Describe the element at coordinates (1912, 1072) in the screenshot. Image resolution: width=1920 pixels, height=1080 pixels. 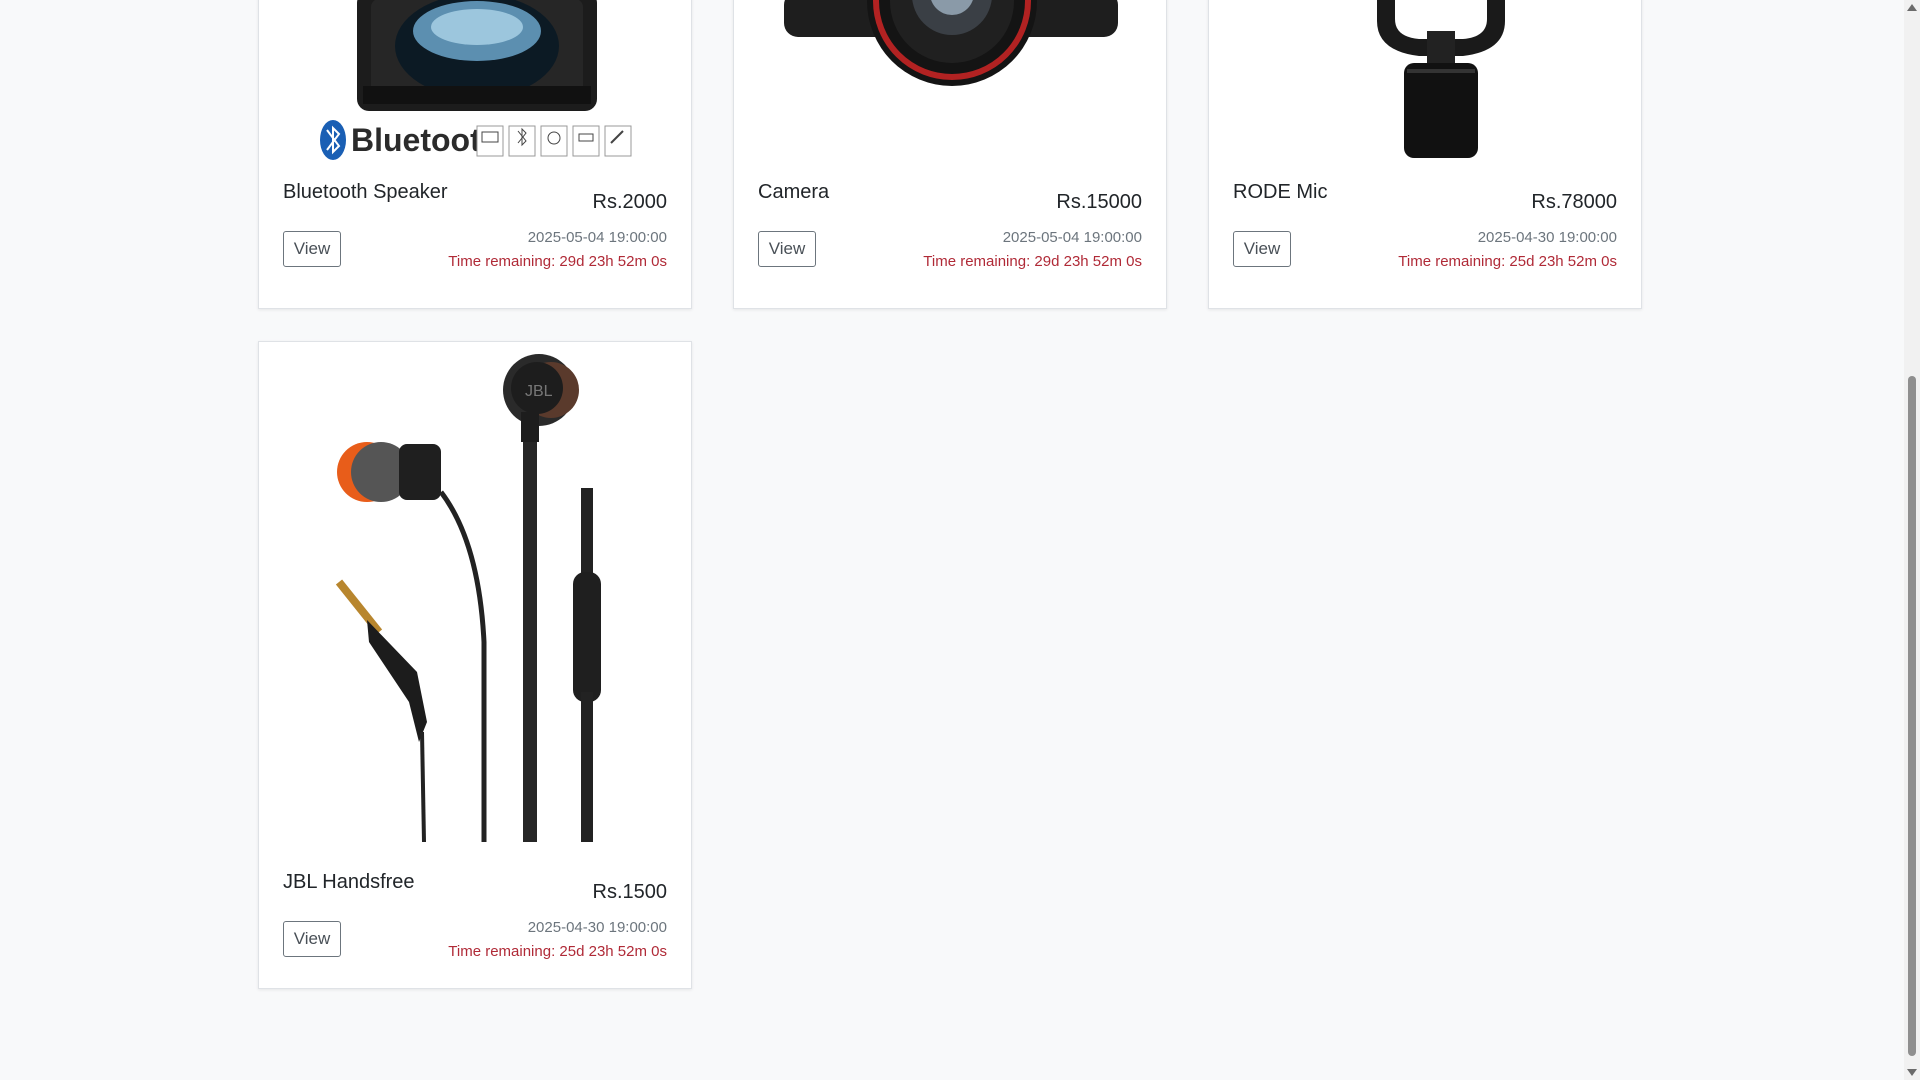
I see `scroll-down-arrow-icon` at that location.